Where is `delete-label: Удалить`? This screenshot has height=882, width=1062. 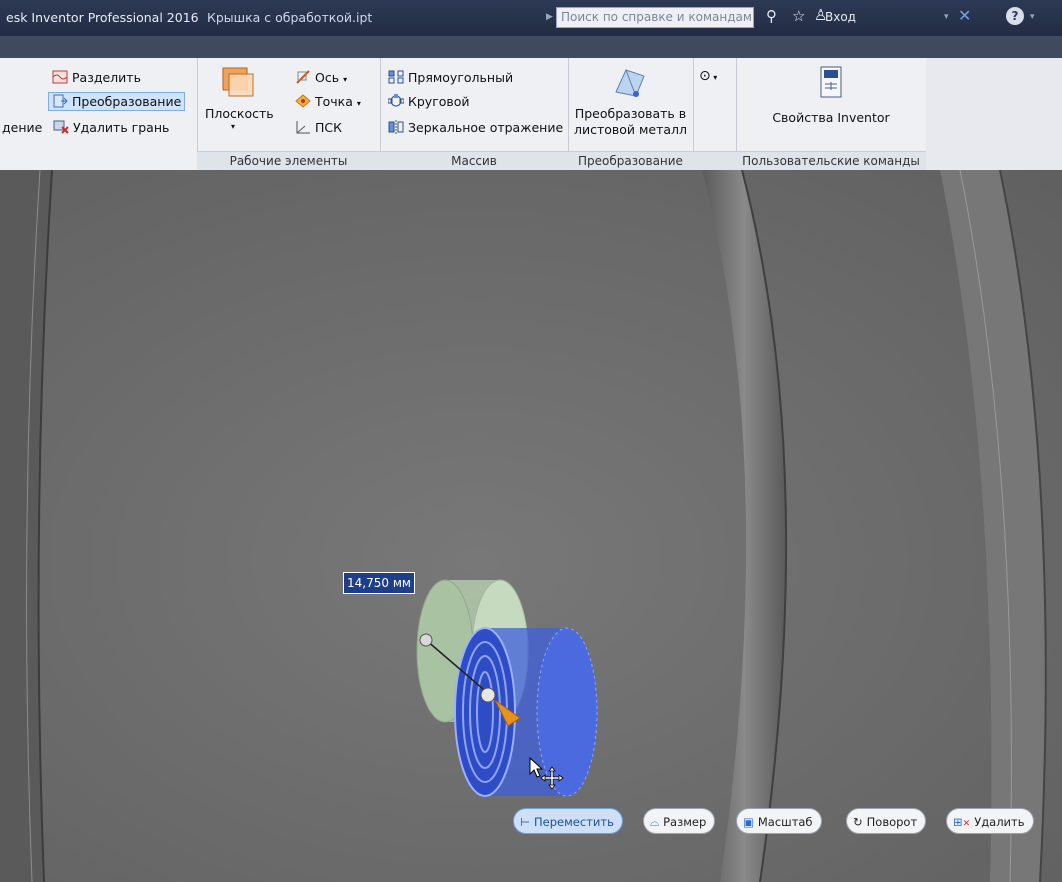 delete-label: Удалить is located at coordinates (999, 822).